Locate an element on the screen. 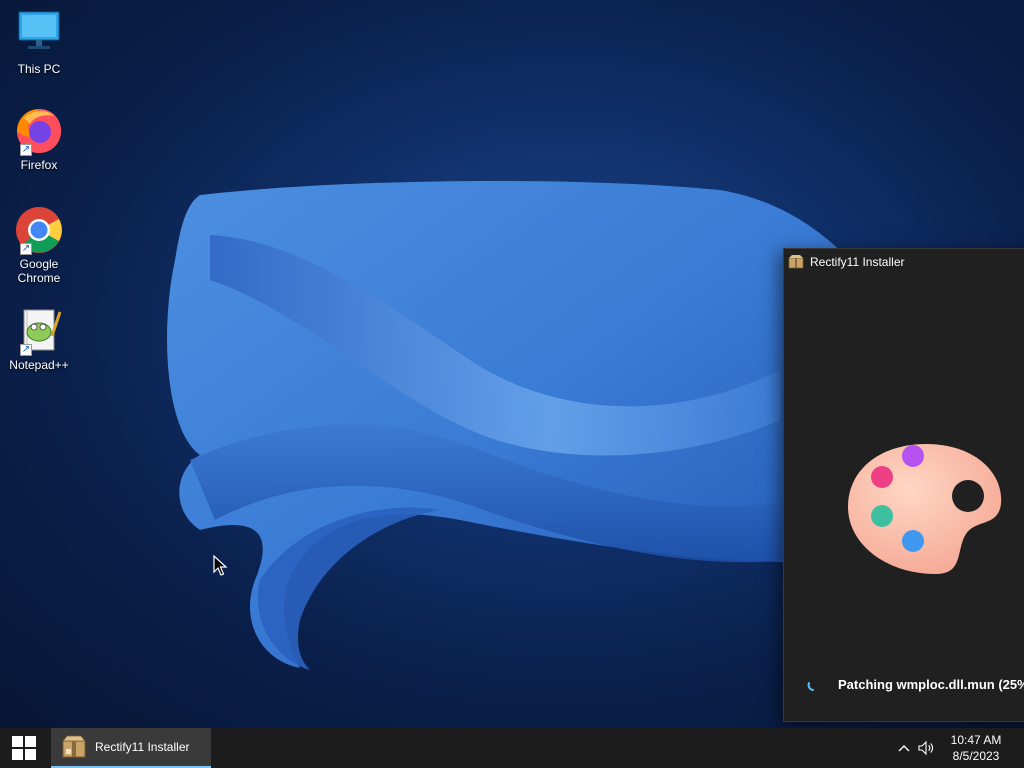 The image size is (1024, 768). notepadpp-icon: ↗ is located at coordinates (39, 331).